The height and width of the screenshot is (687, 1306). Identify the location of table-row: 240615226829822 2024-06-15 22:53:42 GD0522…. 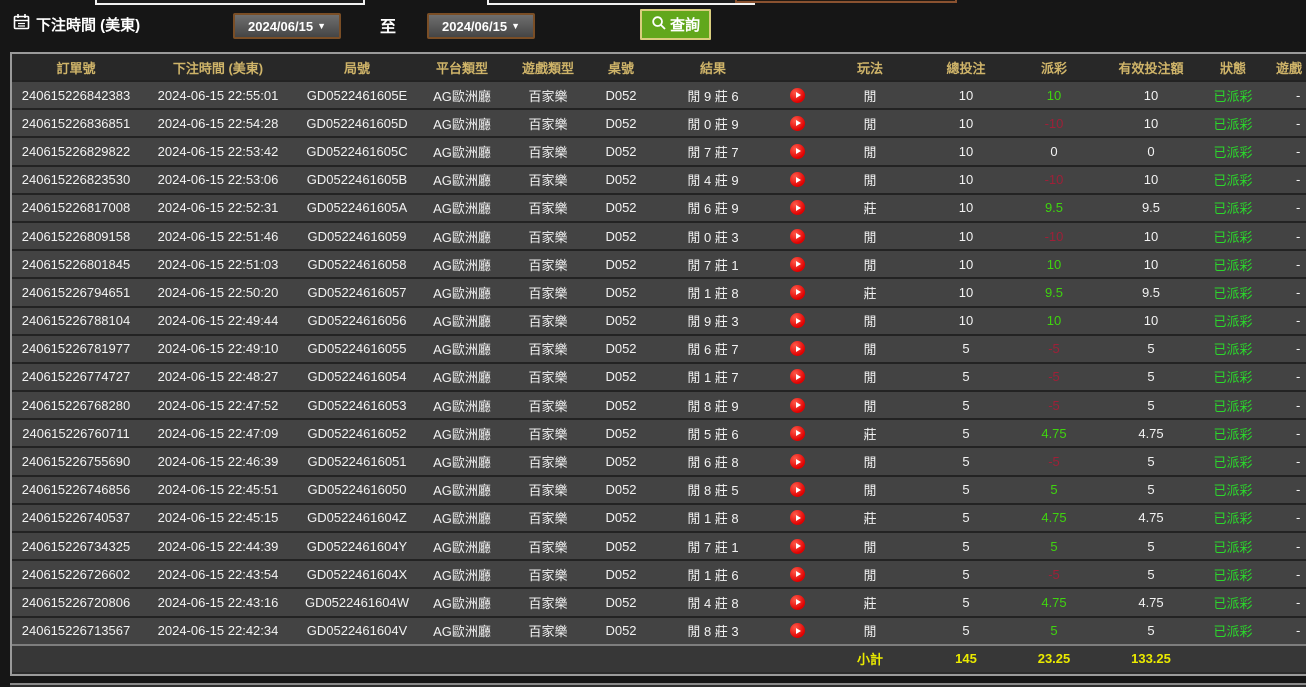
(659, 150).